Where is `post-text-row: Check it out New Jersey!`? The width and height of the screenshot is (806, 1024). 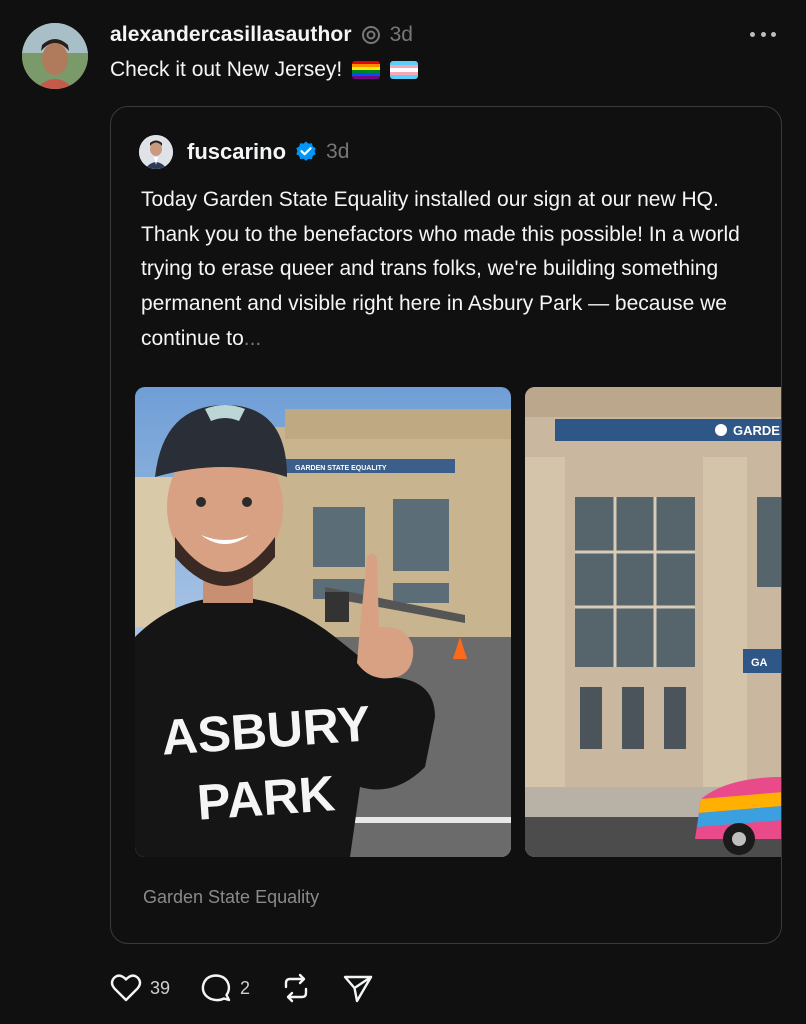
post-text-row: Check it out New Jersey! is located at coordinates (264, 70).